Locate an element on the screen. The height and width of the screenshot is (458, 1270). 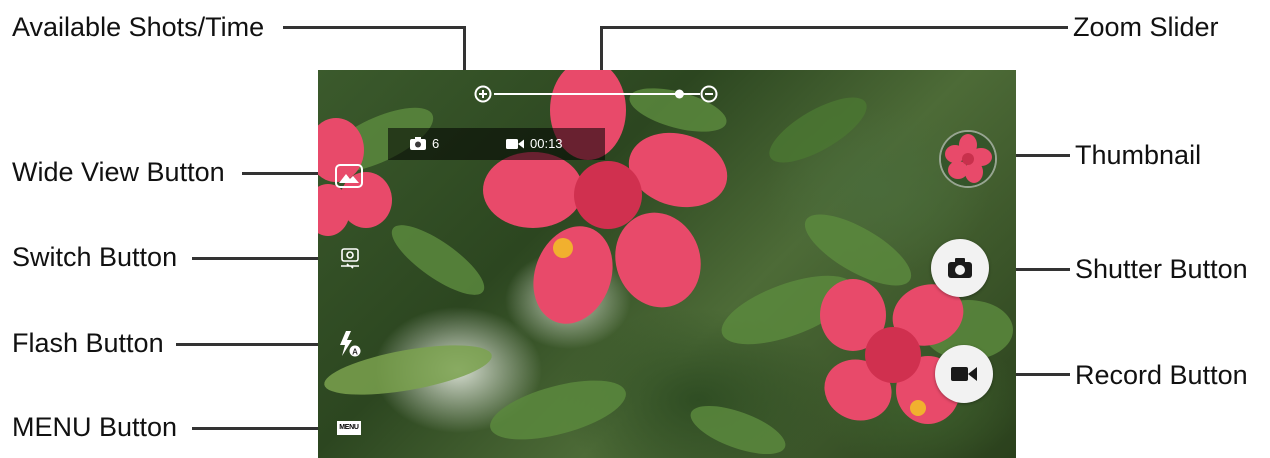
thumbnail-image is located at coordinates (968, 159).